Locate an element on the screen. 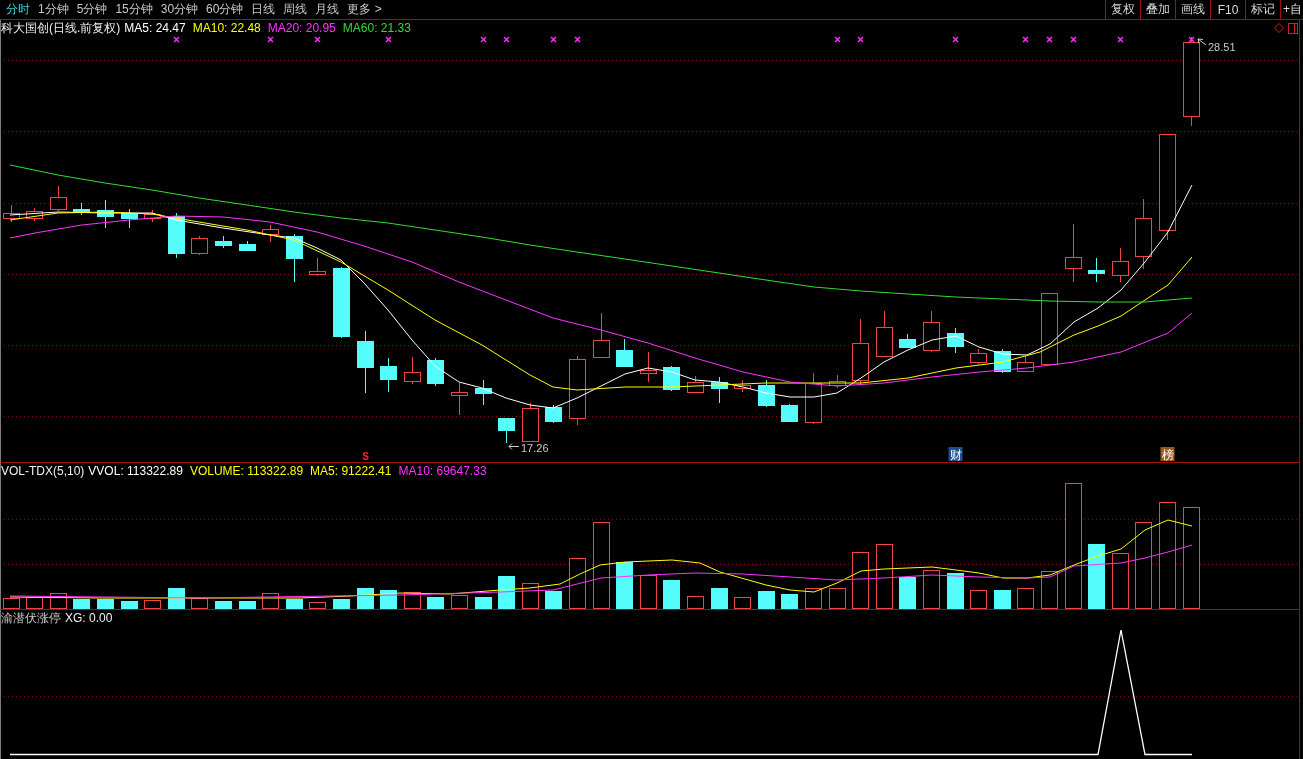  toolbar-button: 复权 is located at coordinates (1122, 9).